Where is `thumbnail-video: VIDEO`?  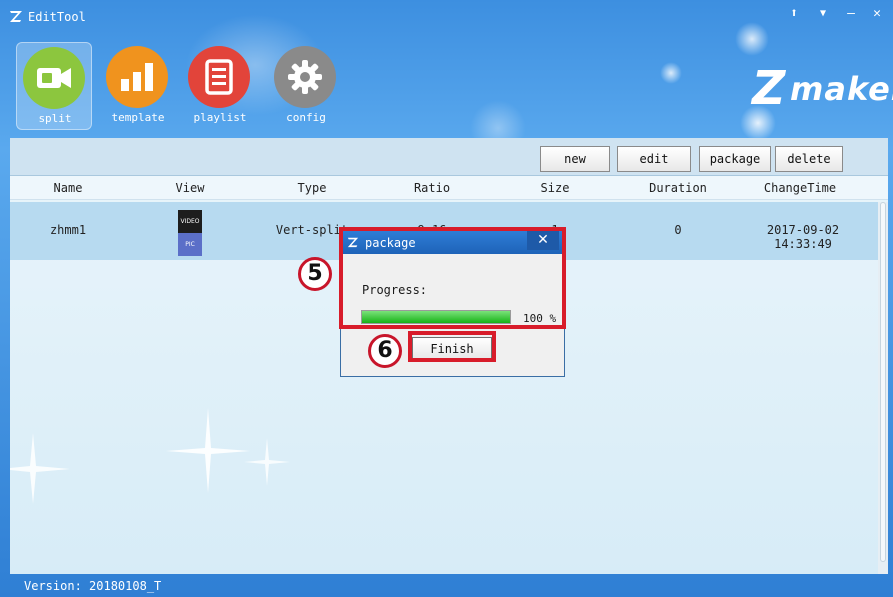 thumbnail-video: VIDEO is located at coordinates (190, 221).